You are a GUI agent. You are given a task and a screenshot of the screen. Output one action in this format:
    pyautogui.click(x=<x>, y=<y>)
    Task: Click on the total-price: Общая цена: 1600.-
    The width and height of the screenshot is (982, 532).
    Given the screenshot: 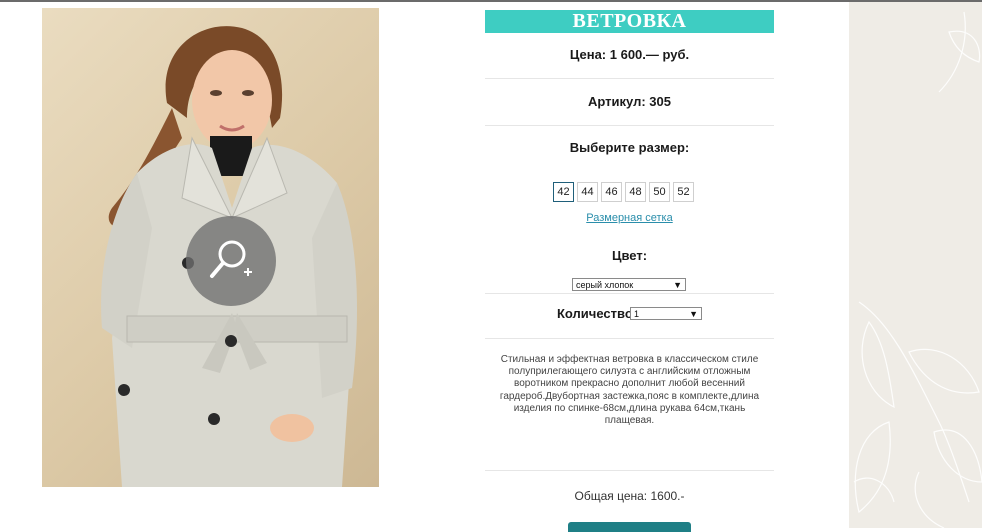 What is the action you would take?
    pyautogui.click(x=629, y=496)
    